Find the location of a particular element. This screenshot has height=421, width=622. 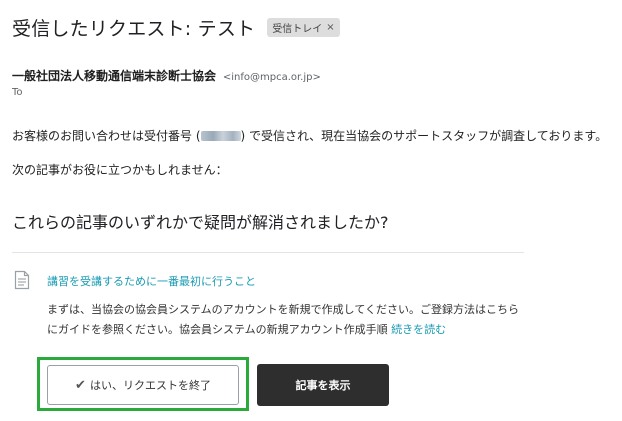

inbox-label-chip: 受信トレイ × is located at coordinates (303, 27).